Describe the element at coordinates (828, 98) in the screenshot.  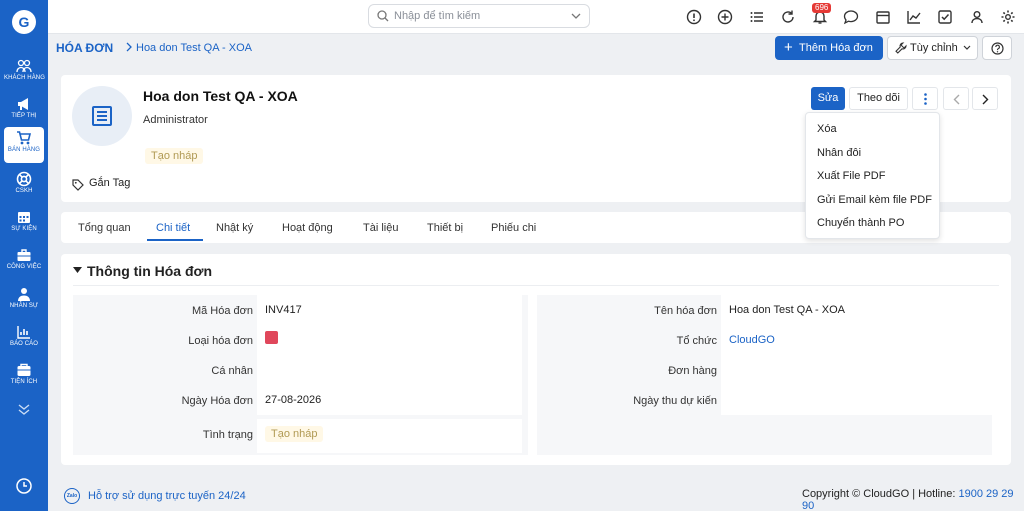
I see `edit-button: Sửa` at that location.